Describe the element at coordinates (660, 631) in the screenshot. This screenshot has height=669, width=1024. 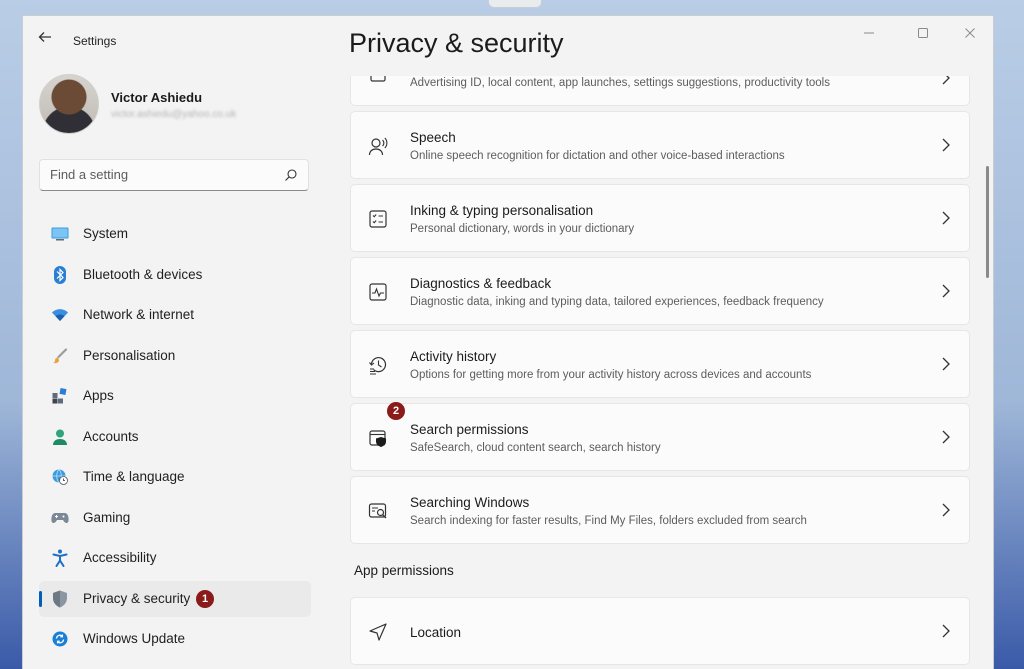
I see `card-location: Location` at that location.